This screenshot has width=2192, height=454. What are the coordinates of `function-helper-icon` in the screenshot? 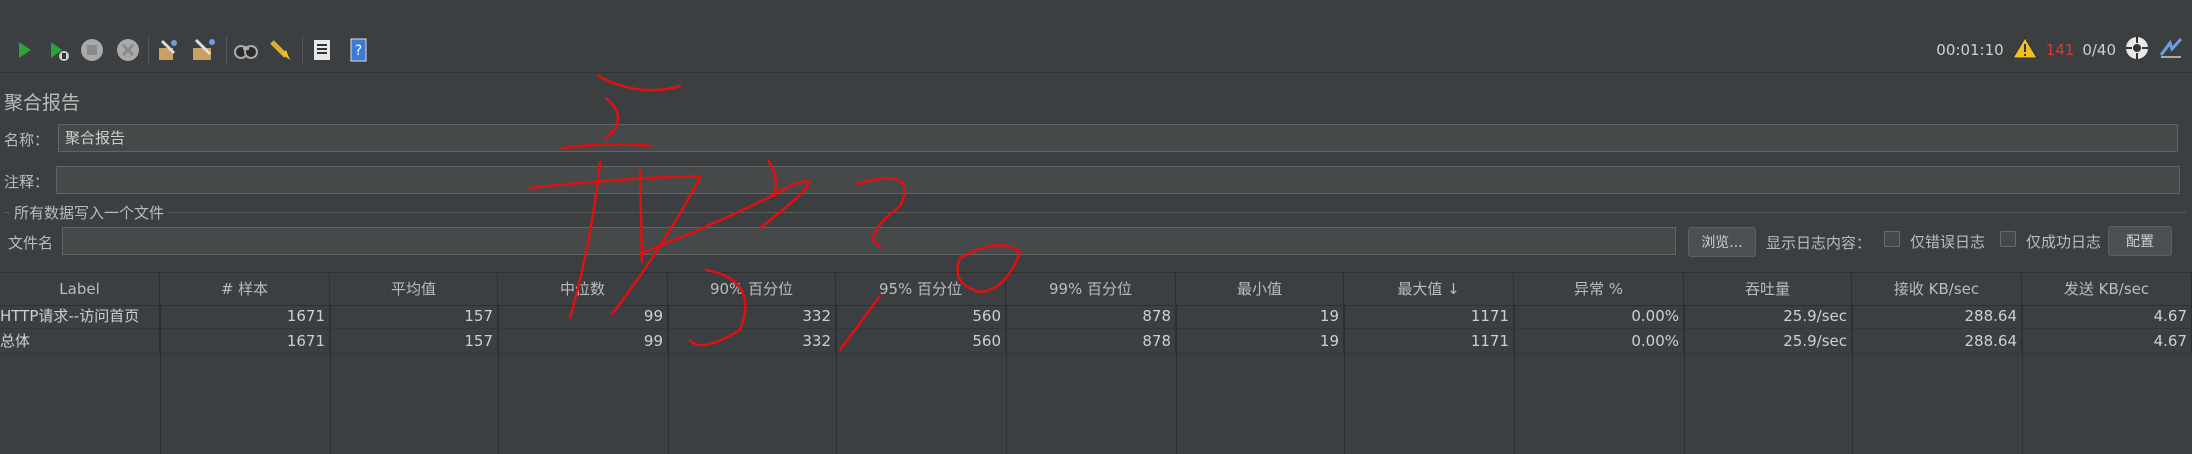 It's located at (322, 50).